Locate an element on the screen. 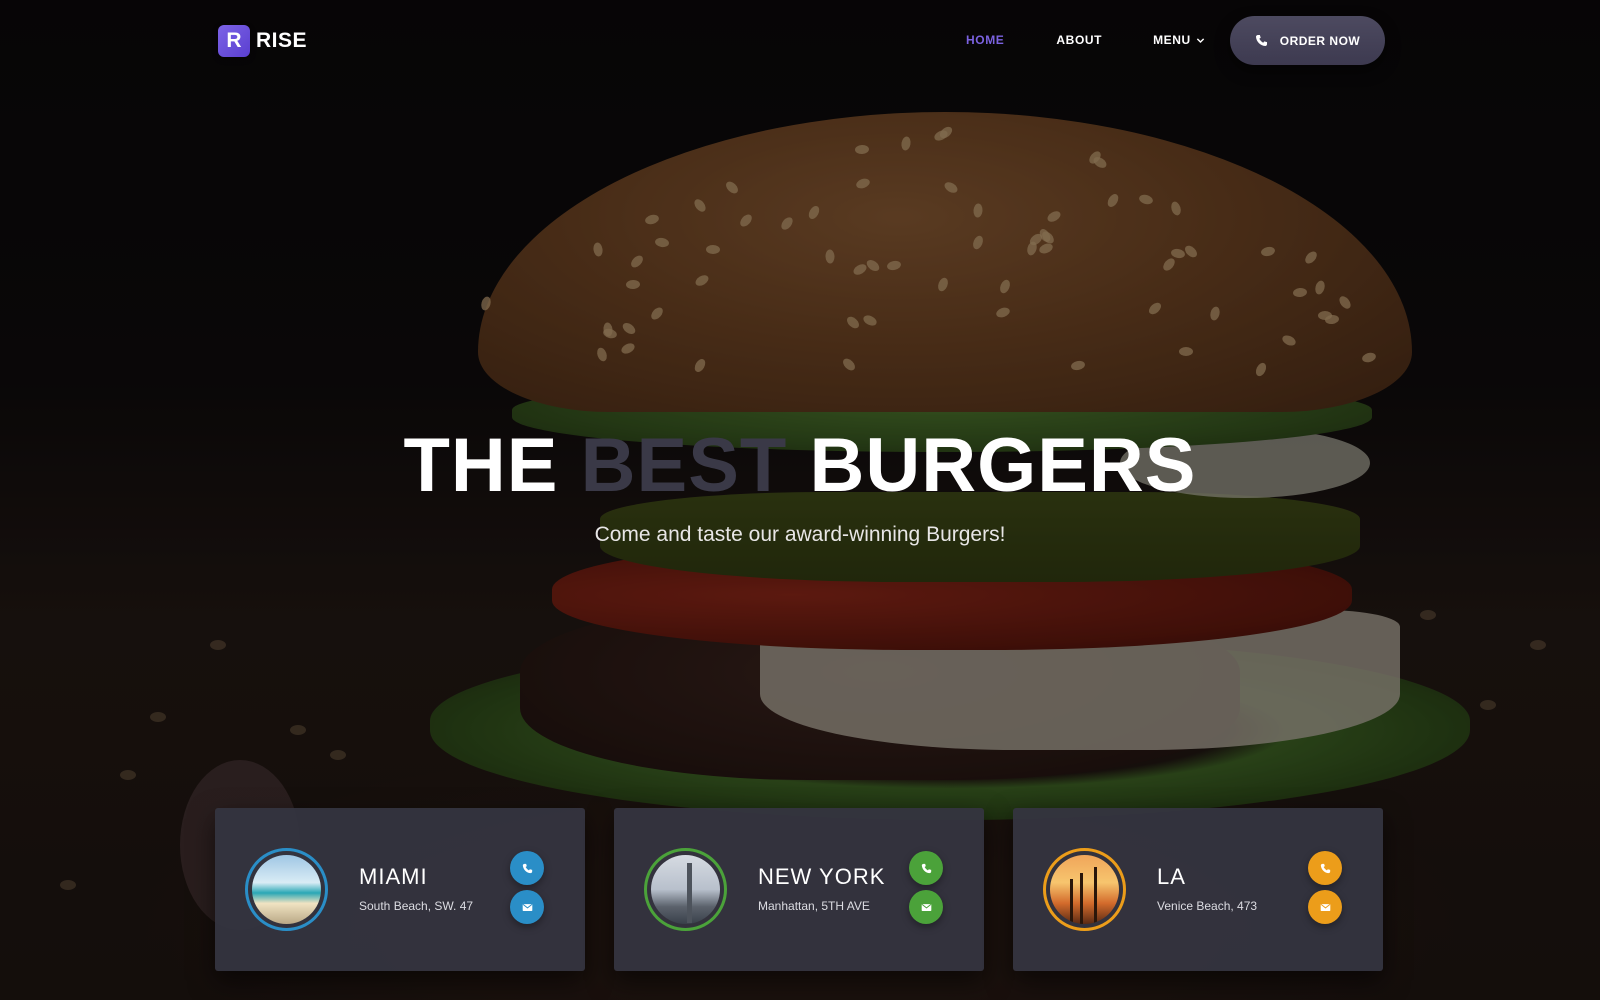 This screenshot has height=1000, width=1600. hero-title-part2: BURGERS is located at coordinates (1003, 465).